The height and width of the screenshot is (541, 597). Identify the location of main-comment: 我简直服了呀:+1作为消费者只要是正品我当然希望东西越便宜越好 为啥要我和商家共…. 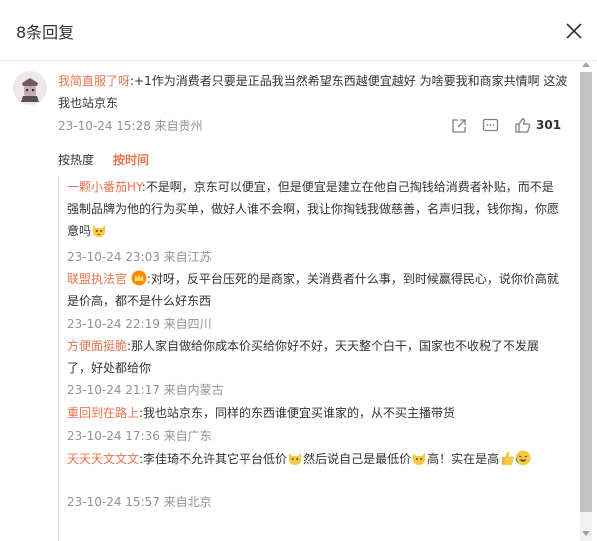
(314, 92).